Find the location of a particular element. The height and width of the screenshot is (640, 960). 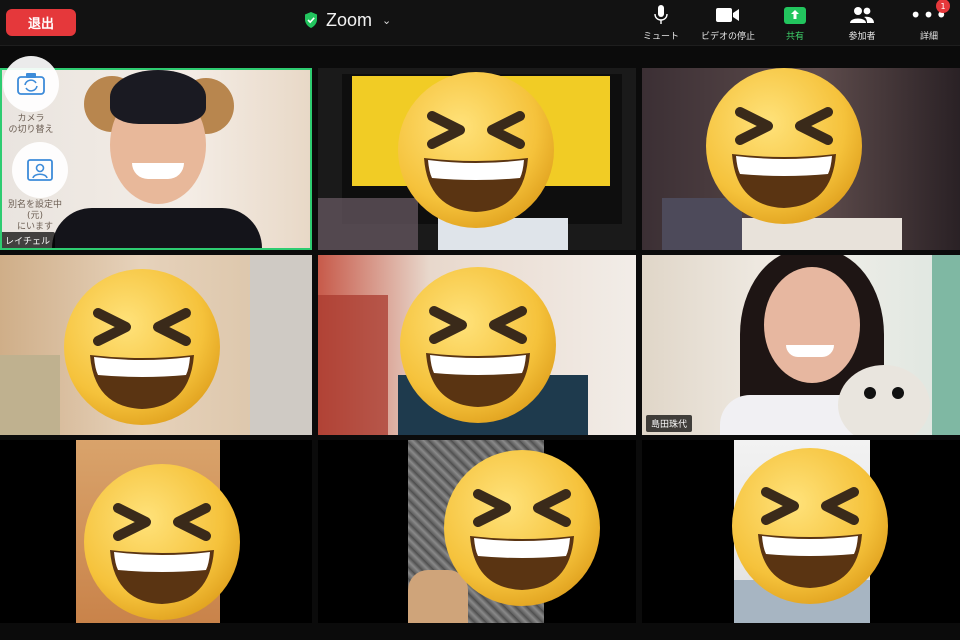

mute-button: ミュート is located at coordinates (661, 23).